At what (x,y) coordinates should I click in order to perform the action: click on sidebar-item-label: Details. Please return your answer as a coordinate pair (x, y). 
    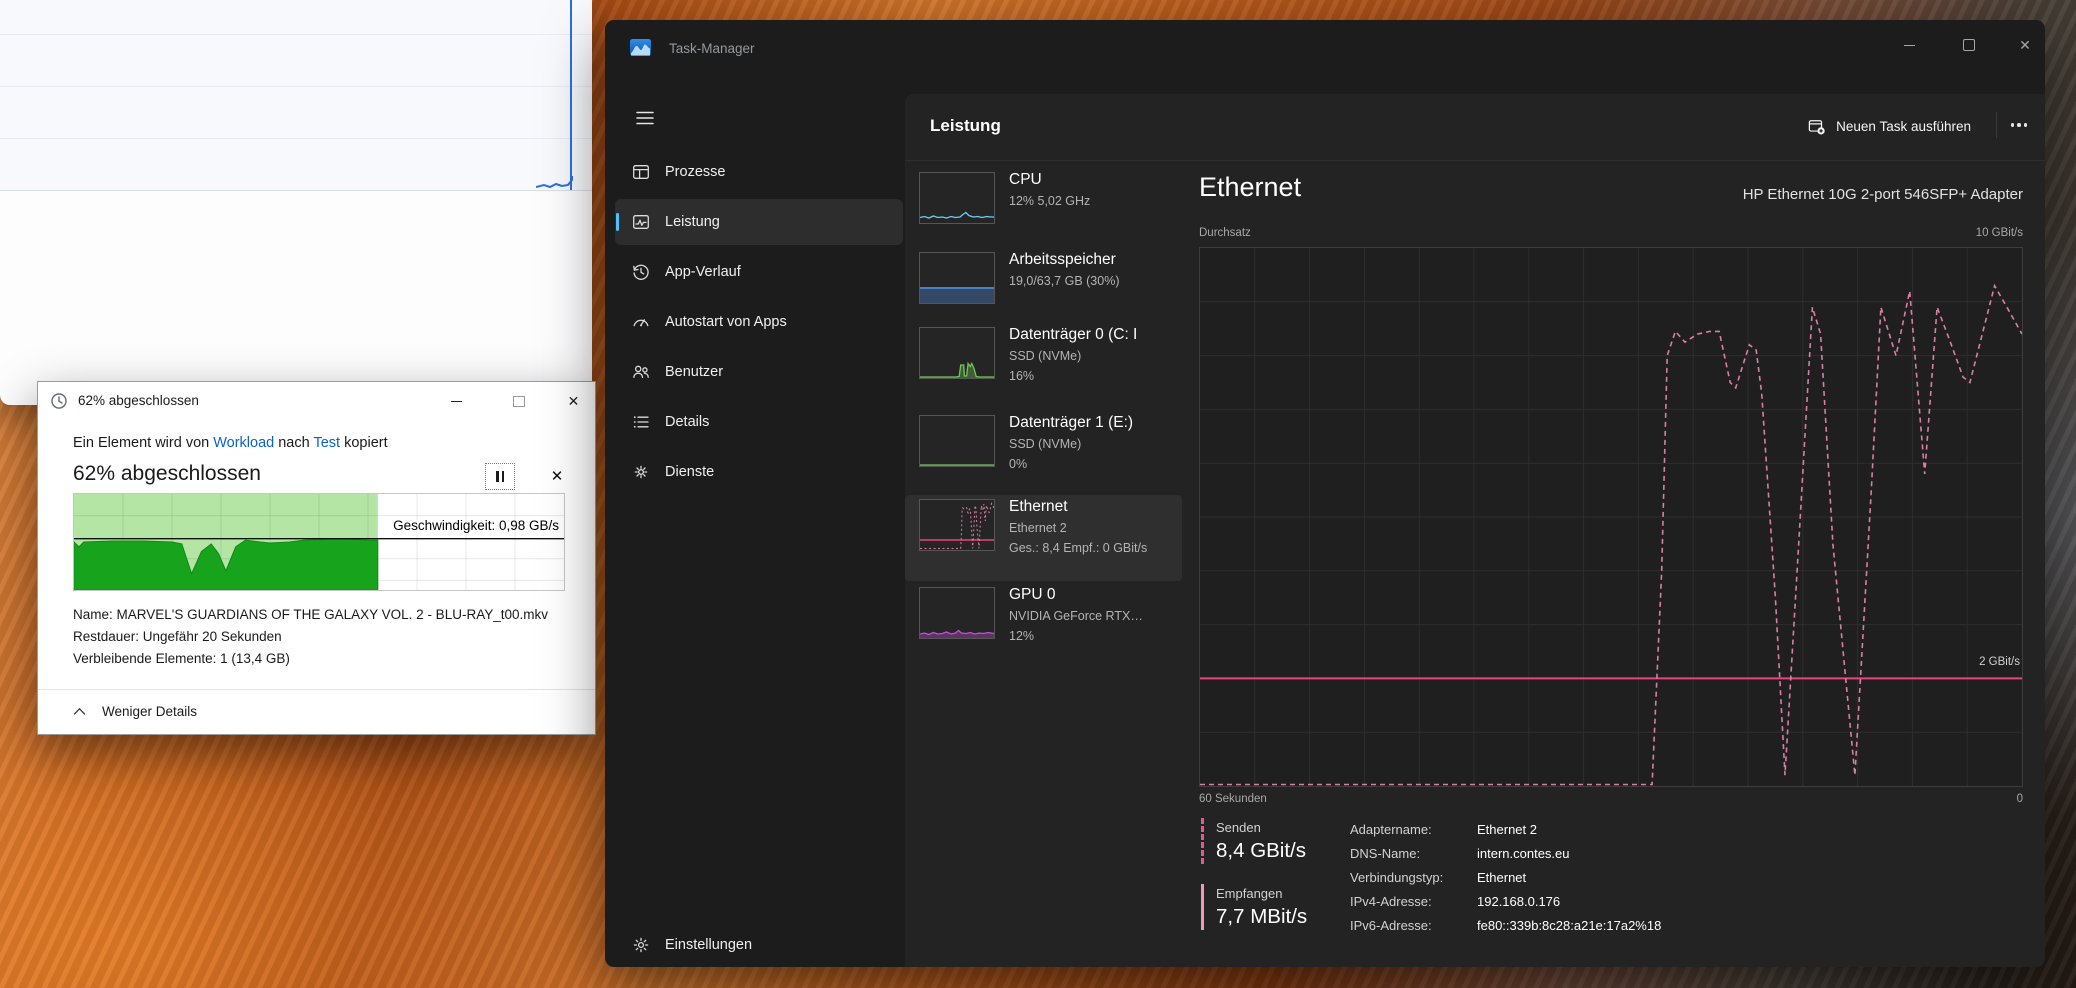
    Looking at the image, I should click on (687, 422).